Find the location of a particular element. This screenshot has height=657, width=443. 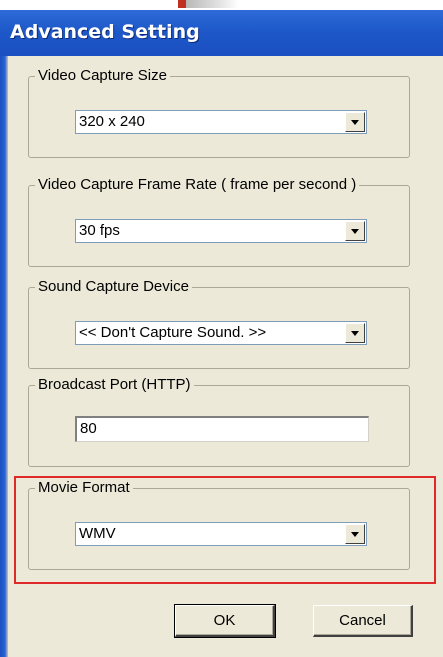

movie-format-group: Movie Format WMV is located at coordinates (219, 524).